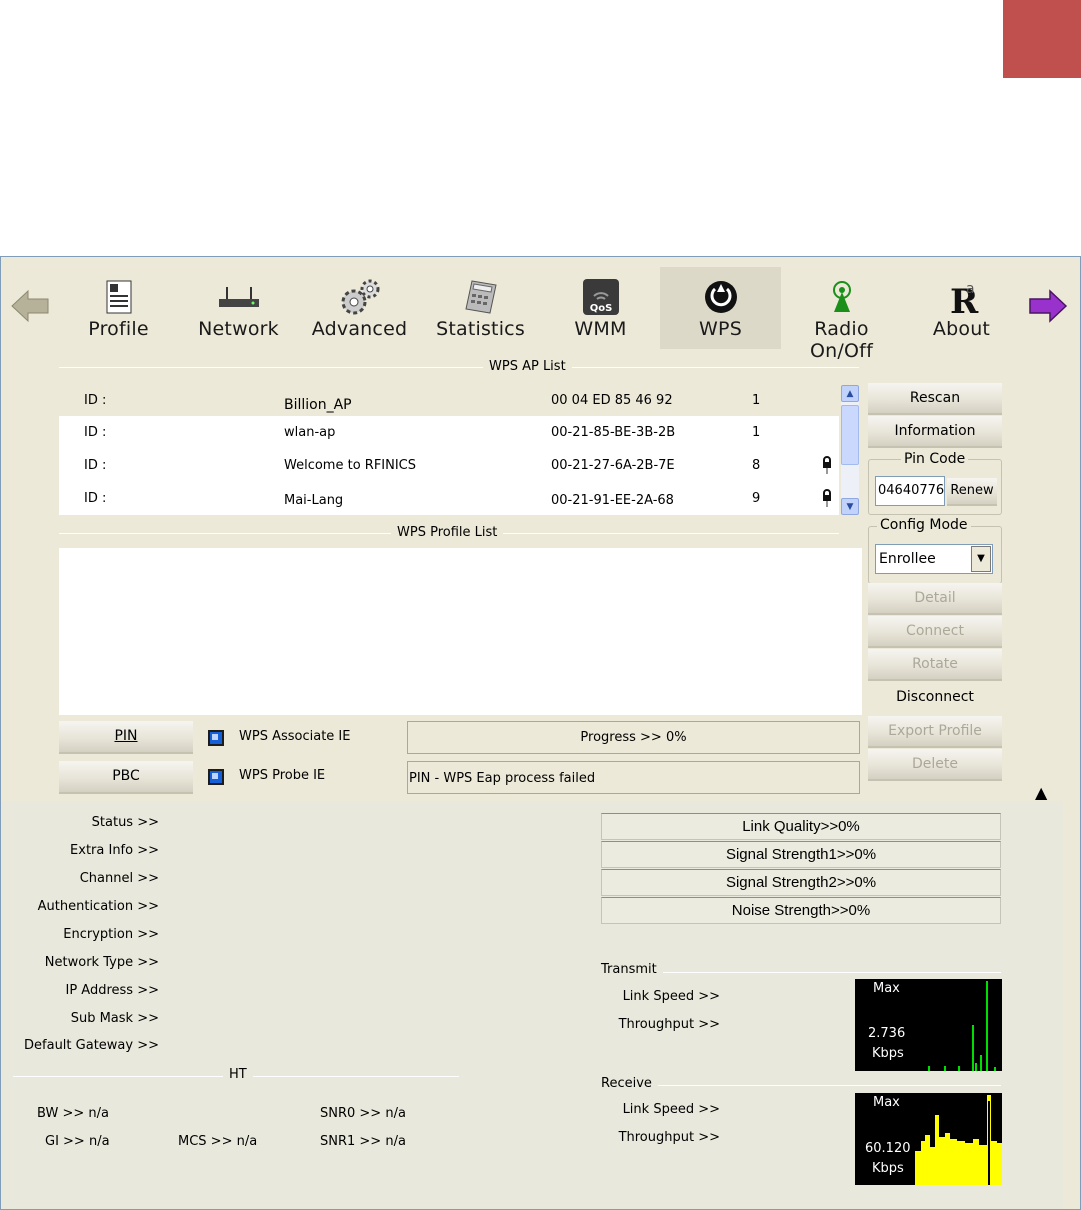 The height and width of the screenshot is (1210, 1081). What do you see at coordinates (359, 329) in the screenshot?
I see `tool-label: Advanced` at bounding box center [359, 329].